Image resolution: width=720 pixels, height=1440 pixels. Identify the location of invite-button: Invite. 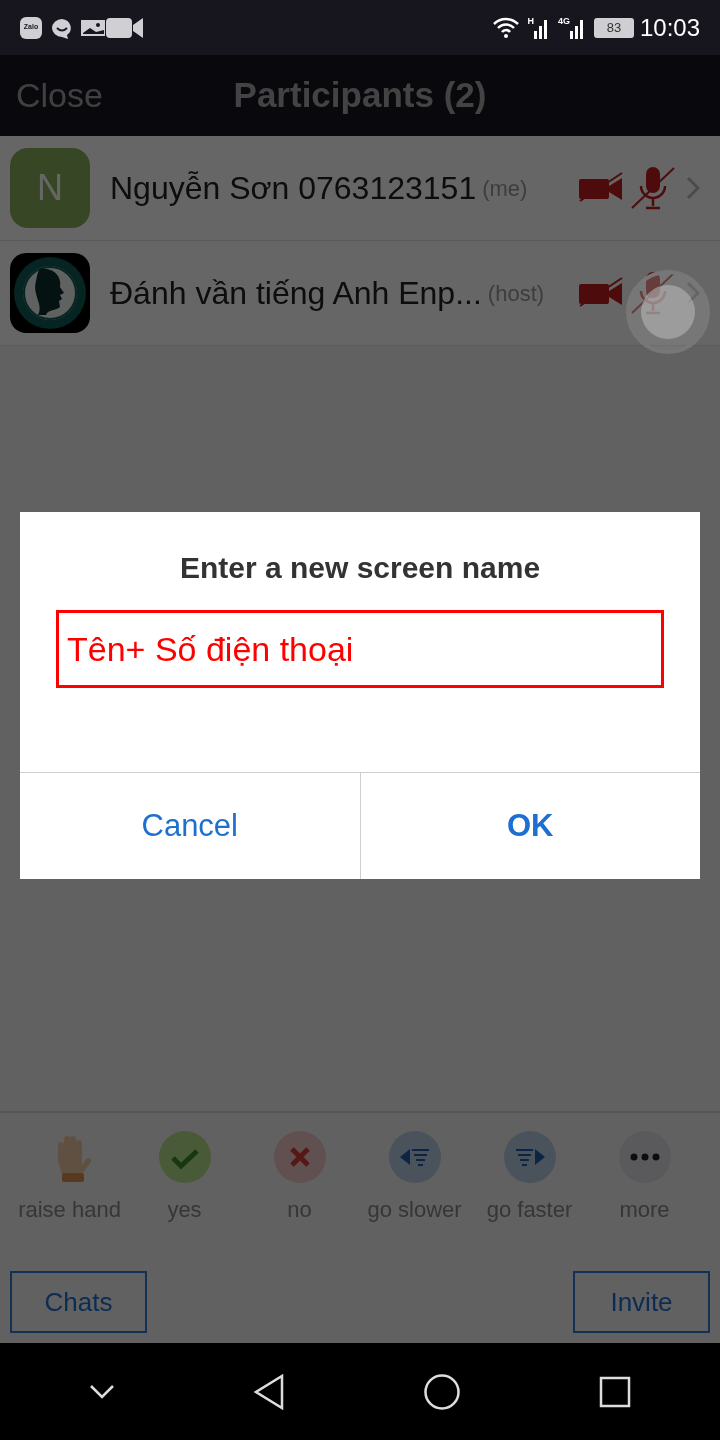
(641, 1302).